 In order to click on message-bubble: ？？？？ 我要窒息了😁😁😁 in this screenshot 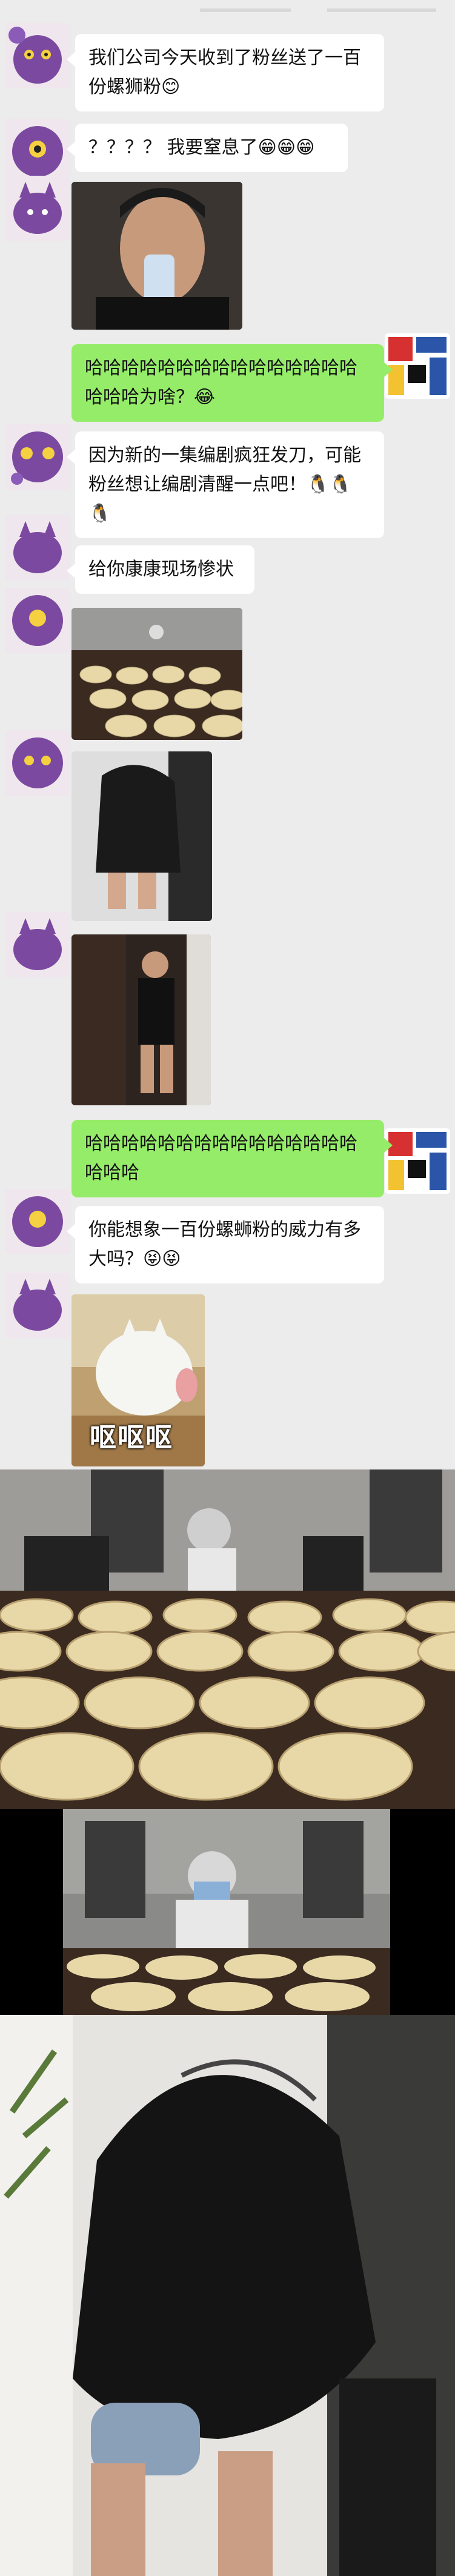, I will do `click(207, 148)`.